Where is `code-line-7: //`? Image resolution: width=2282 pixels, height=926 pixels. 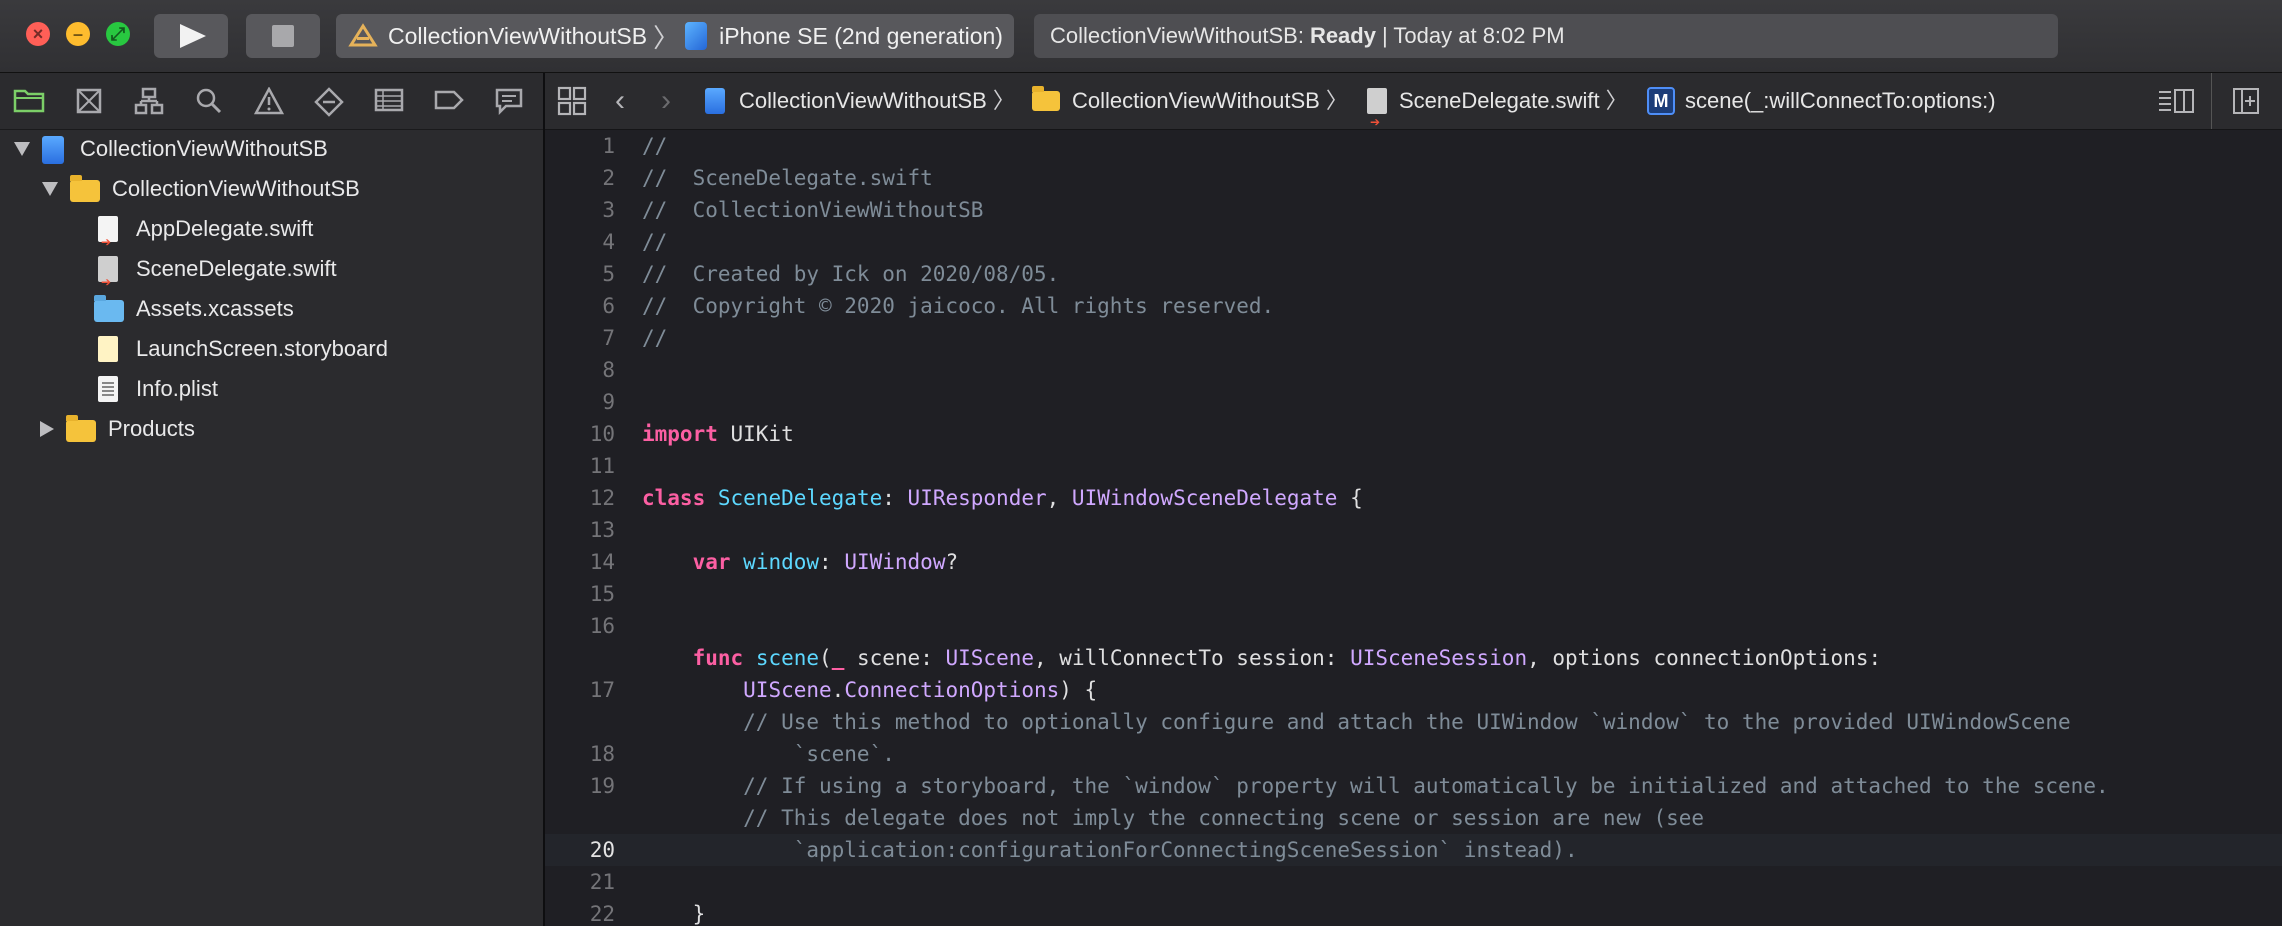
code-line-7: // is located at coordinates (655, 338).